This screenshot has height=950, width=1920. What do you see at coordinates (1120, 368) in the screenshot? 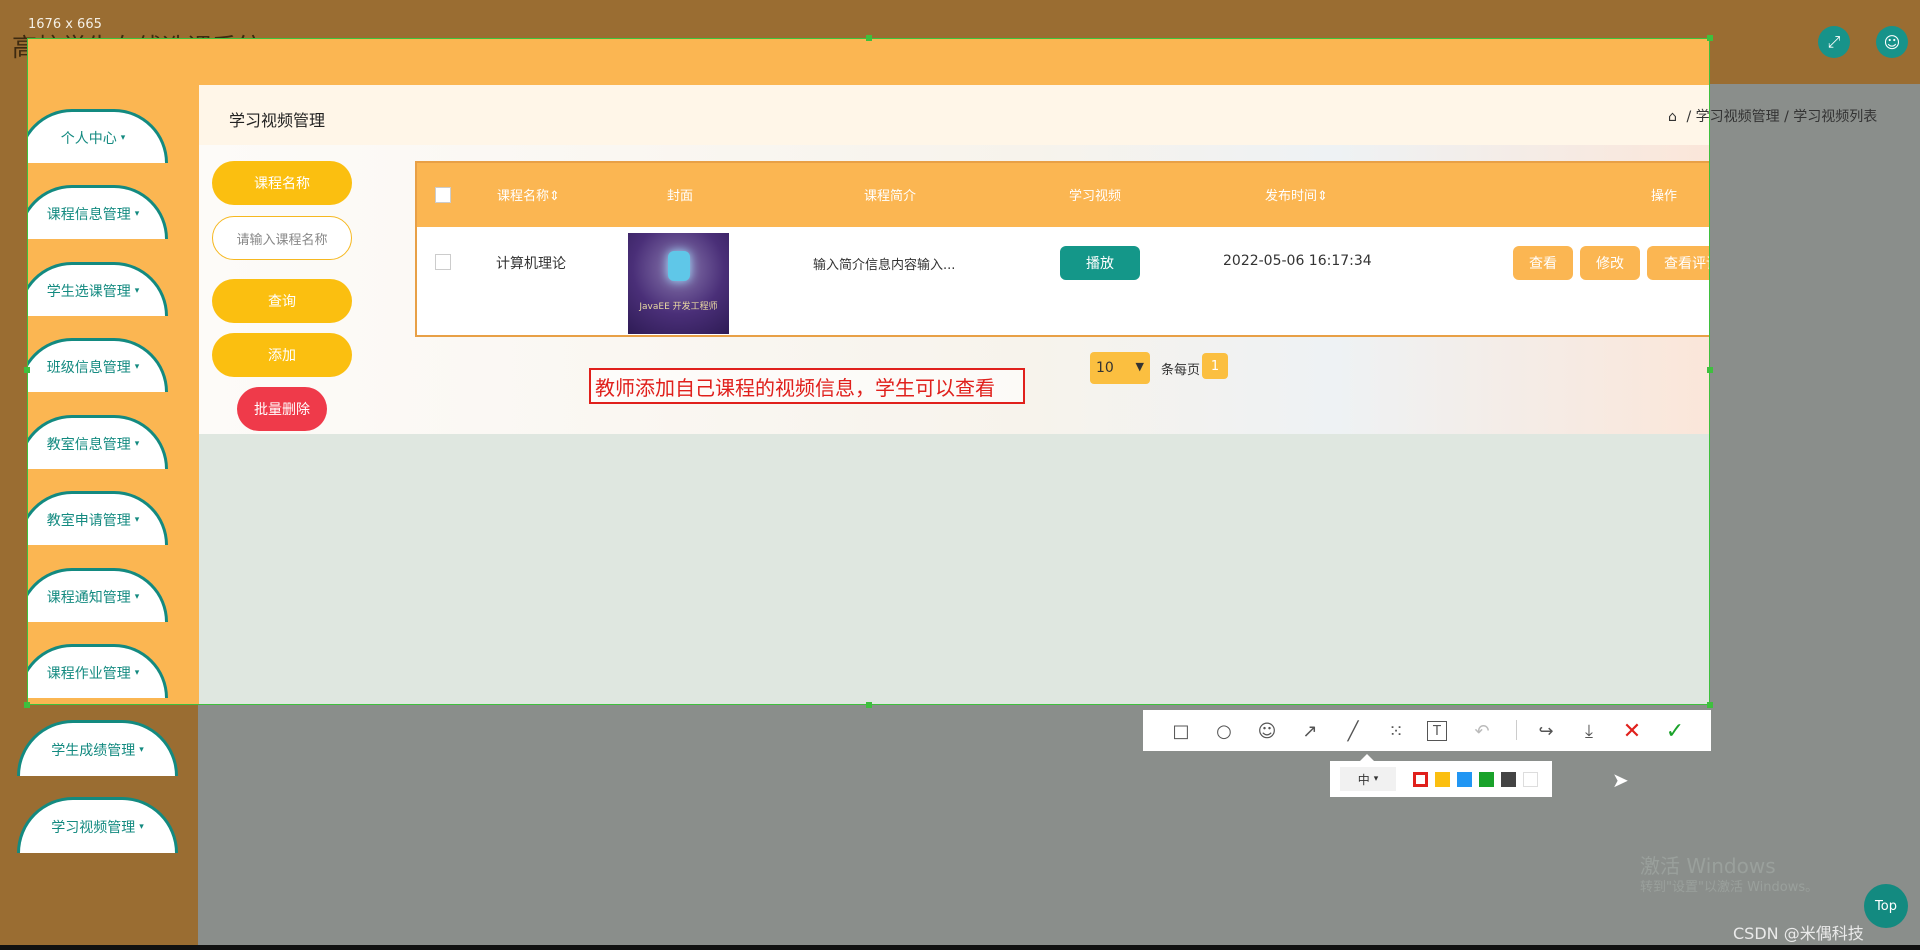
I see `page-size-select: 10 ▼` at bounding box center [1120, 368].